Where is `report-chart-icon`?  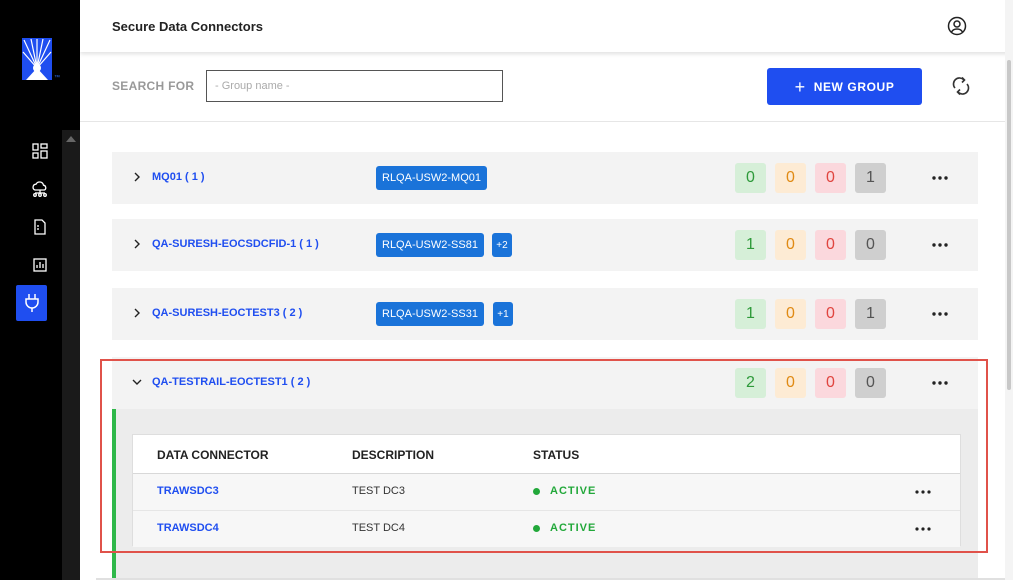 report-chart-icon is located at coordinates (40, 265).